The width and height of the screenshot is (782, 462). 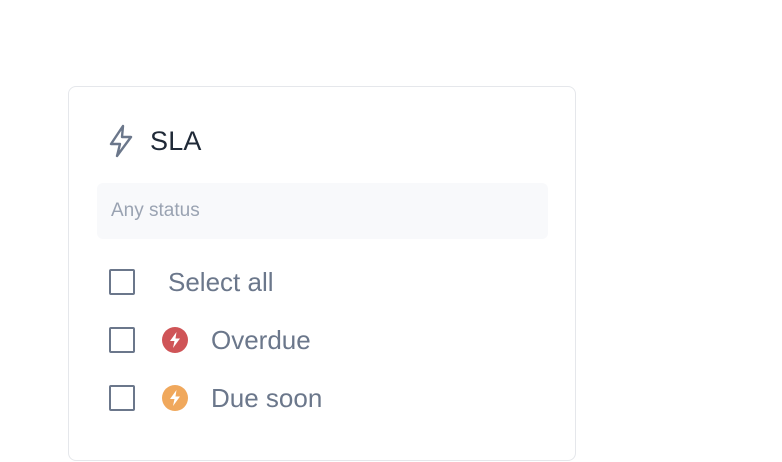 I want to click on overdue-lightning-icon, so click(x=175, y=340).